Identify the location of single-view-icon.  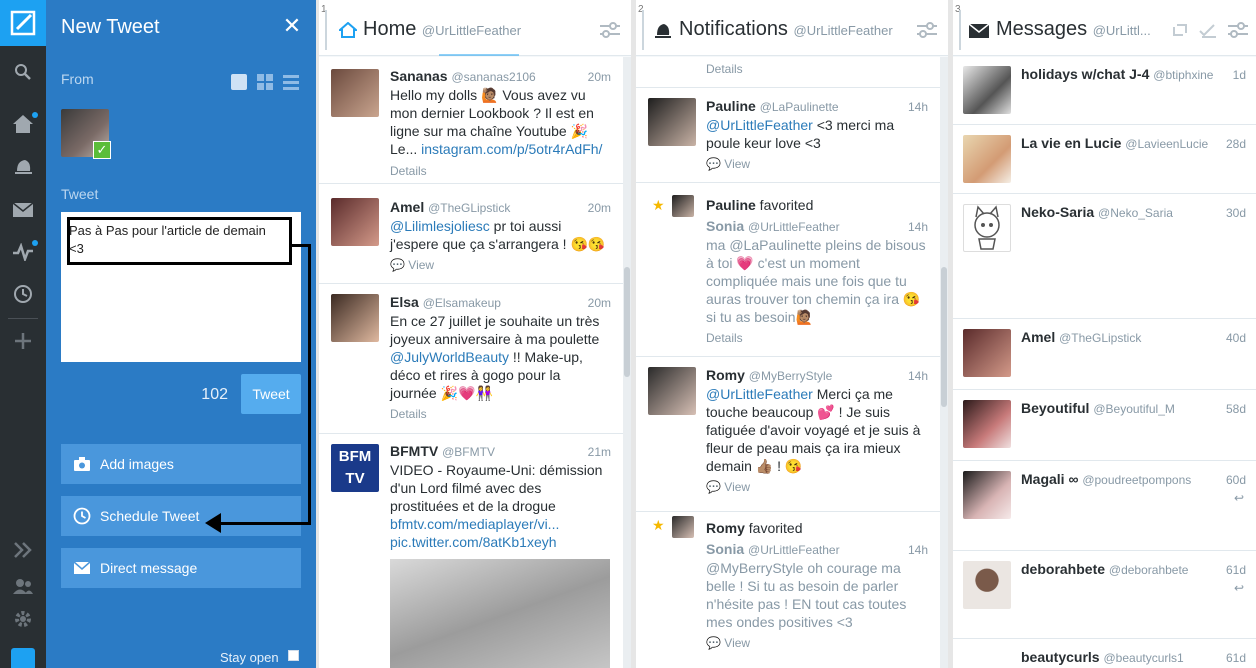
(239, 82).